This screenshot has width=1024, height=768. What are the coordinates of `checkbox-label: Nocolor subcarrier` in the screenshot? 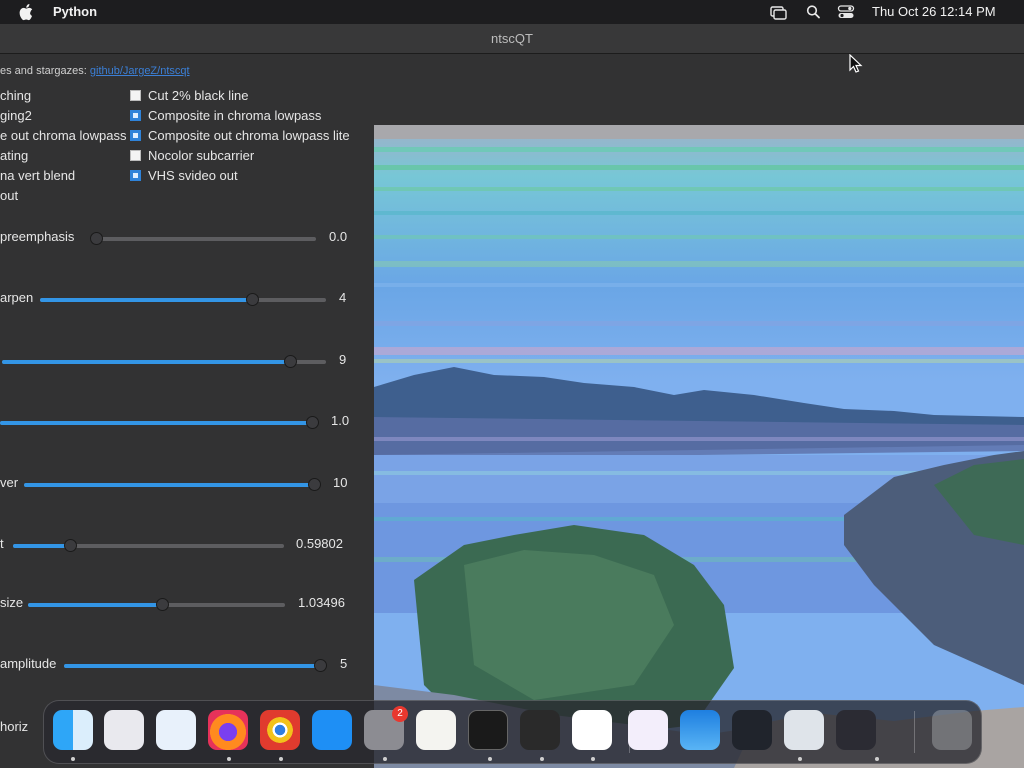 It's located at (201, 155).